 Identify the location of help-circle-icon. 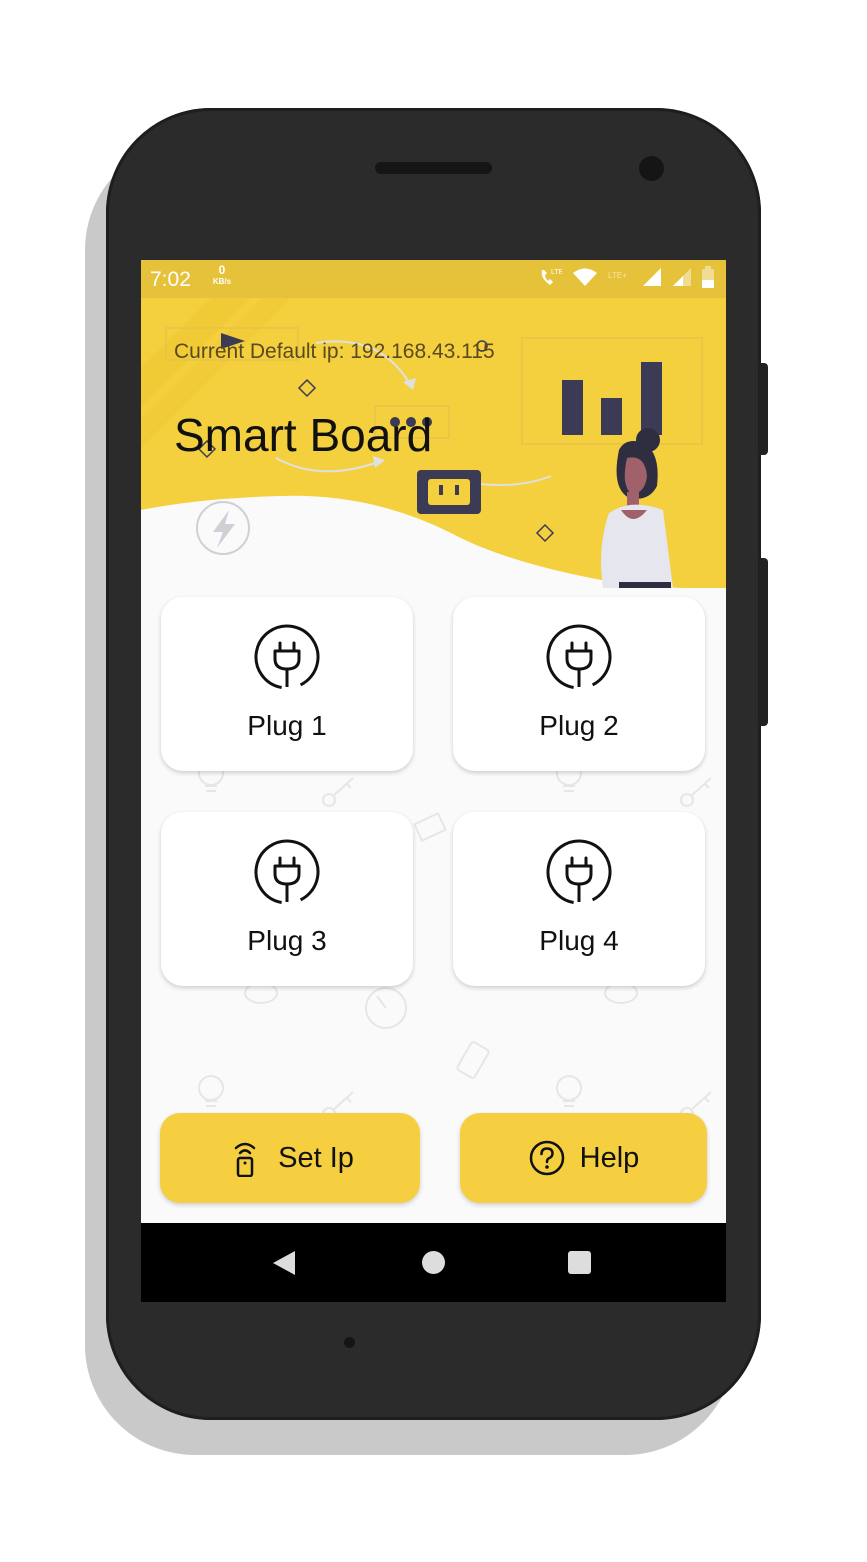
(546, 1158).